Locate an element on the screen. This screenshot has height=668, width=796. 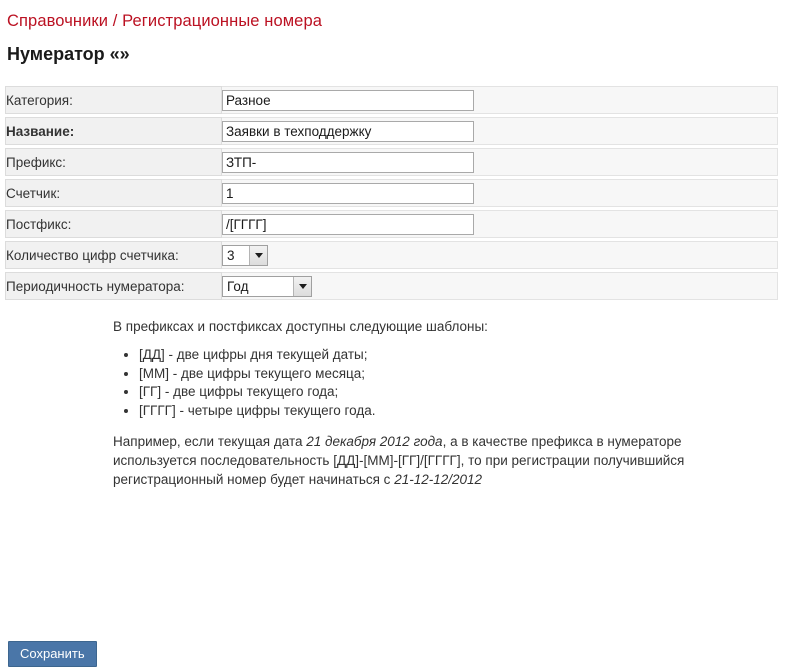
field-value-postfix is located at coordinates (500, 224).